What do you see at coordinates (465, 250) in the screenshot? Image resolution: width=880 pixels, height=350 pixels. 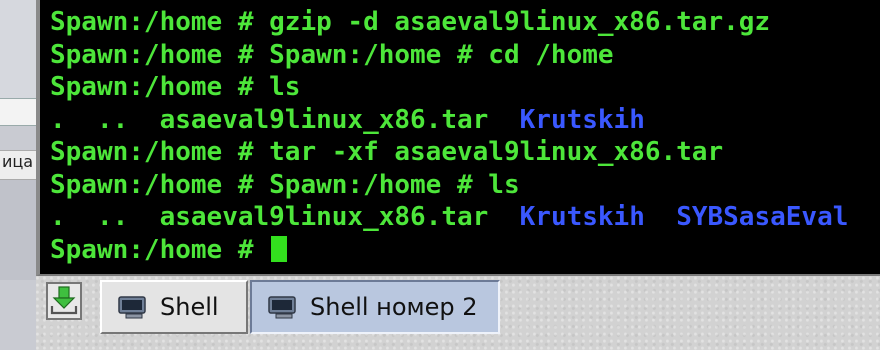 I see `terminal-input-line: Spawn:/home #` at bounding box center [465, 250].